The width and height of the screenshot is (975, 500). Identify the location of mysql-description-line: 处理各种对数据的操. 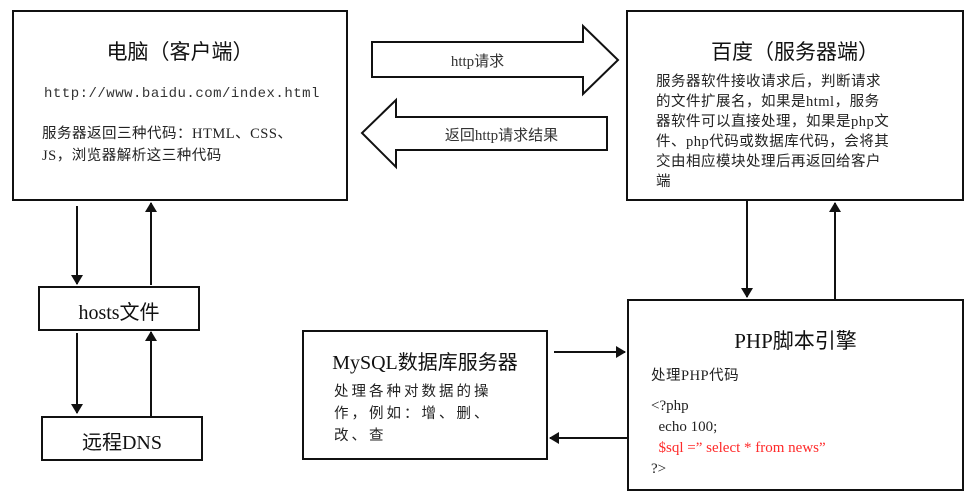
(413, 392).